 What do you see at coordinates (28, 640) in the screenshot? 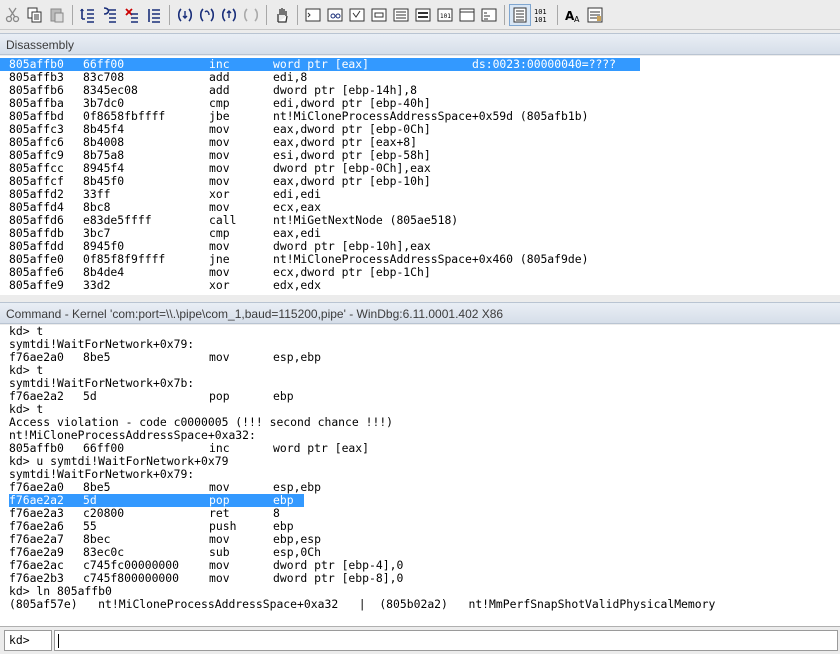
I see `command-prompt: kd>` at bounding box center [28, 640].